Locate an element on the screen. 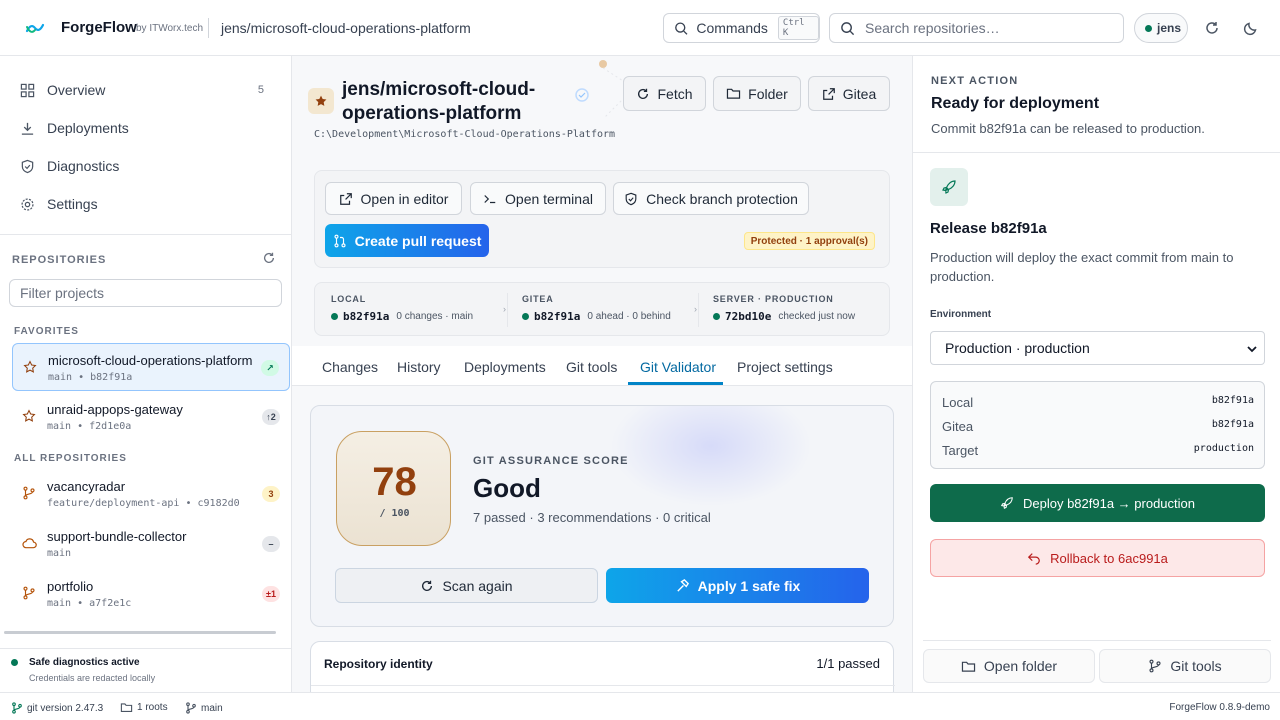 The image size is (1280, 720). fetch-button: Fetch is located at coordinates (664, 93).